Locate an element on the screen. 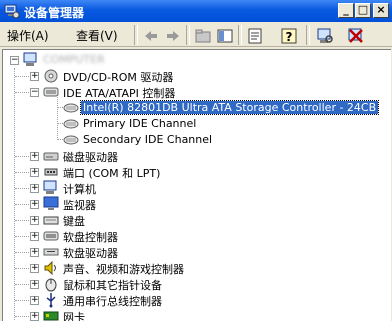 The height and width of the screenshot is (321, 392). monitor-icon is located at coordinates (51, 204).